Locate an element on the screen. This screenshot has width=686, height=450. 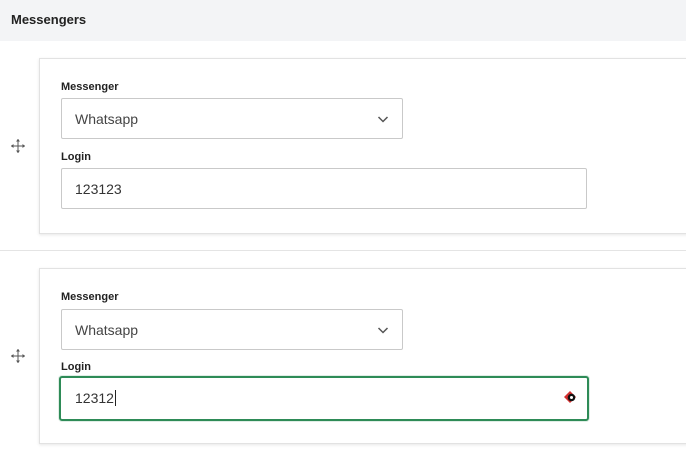
login-input-value: 12312 is located at coordinates (95, 398).